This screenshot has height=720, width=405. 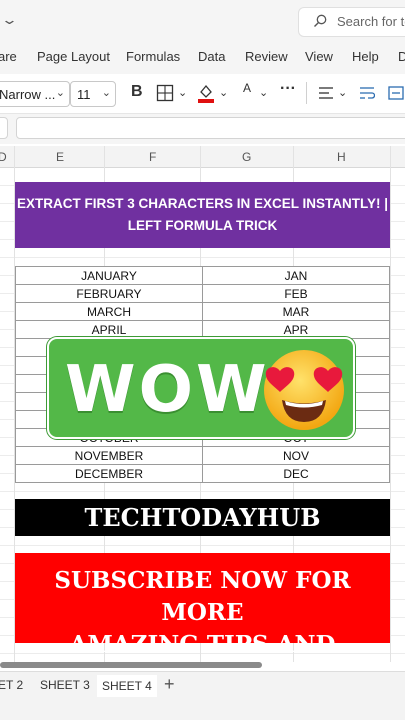 I want to click on sheet-tab-4: SHEET 4, so click(x=127, y=686).